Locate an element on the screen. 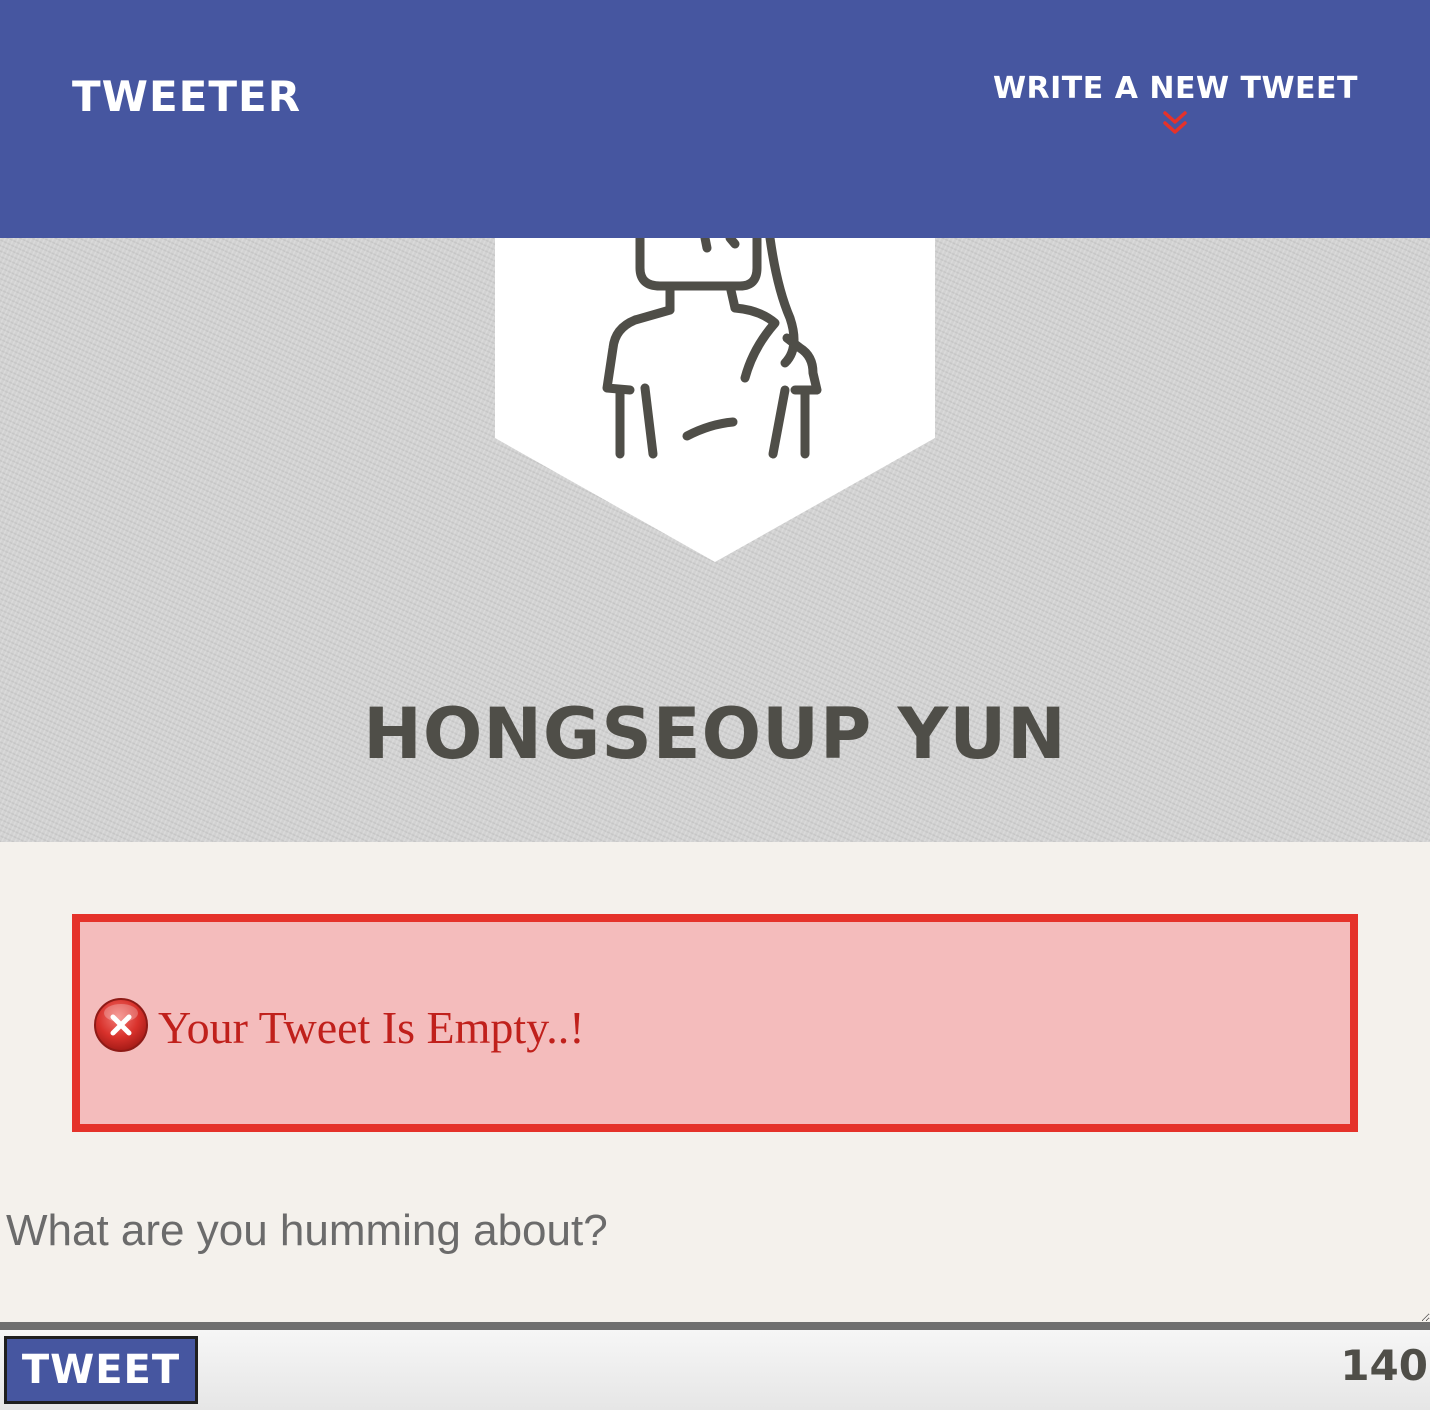 Image resolution: width=1430 pixels, height=1410 pixels. tweet-submit-button: TWEET is located at coordinates (101, 1370).